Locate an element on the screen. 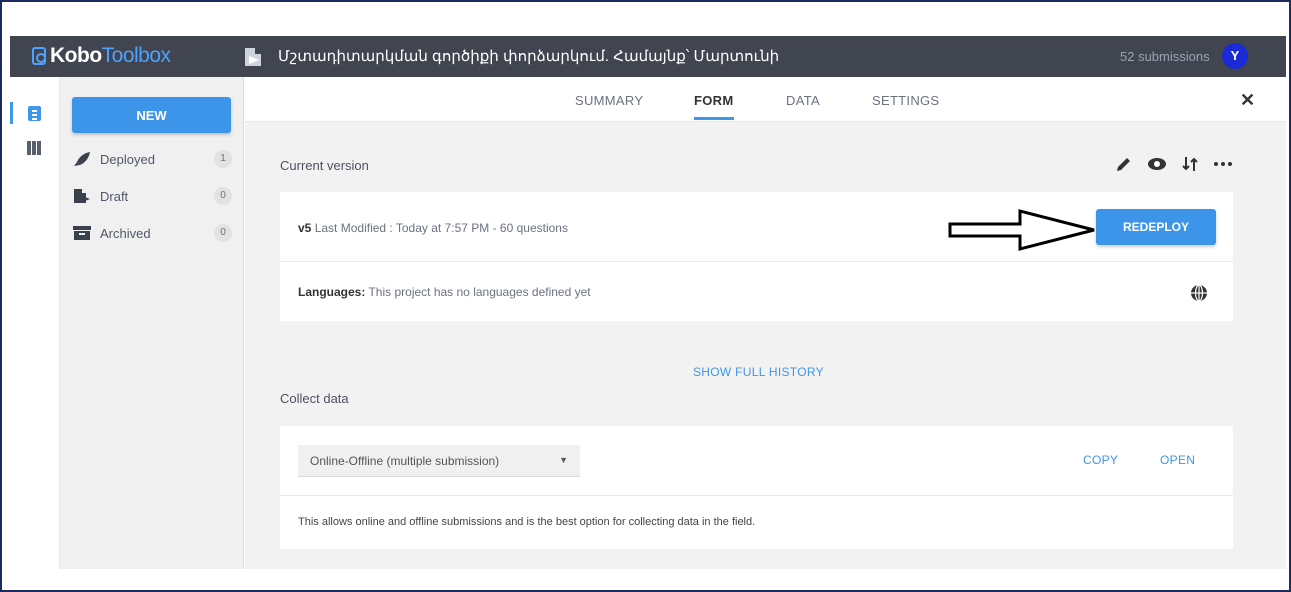  project-form-icon is located at coordinates (253, 57).